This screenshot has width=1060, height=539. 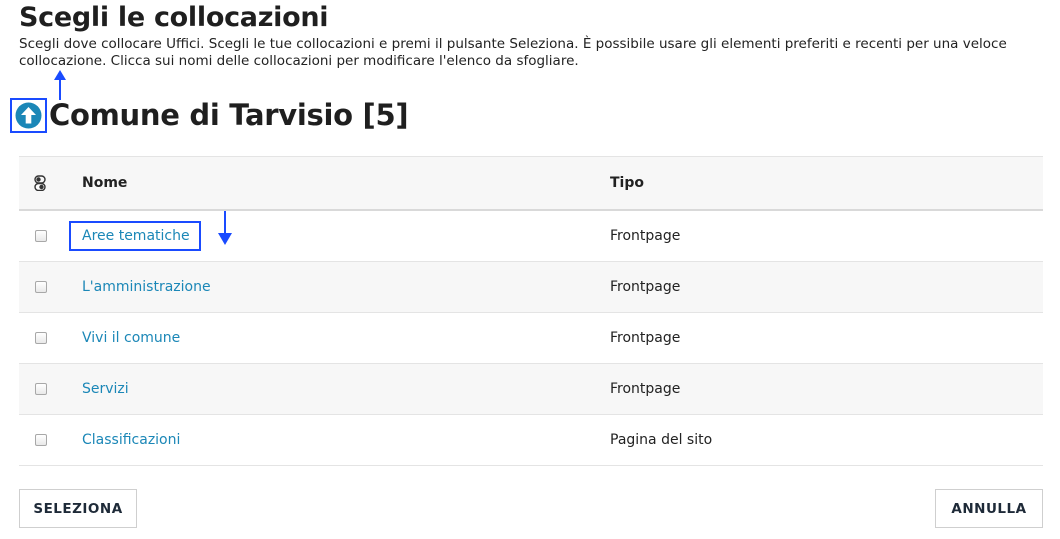 I want to click on header-name: Nome, so click(x=105, y=183).